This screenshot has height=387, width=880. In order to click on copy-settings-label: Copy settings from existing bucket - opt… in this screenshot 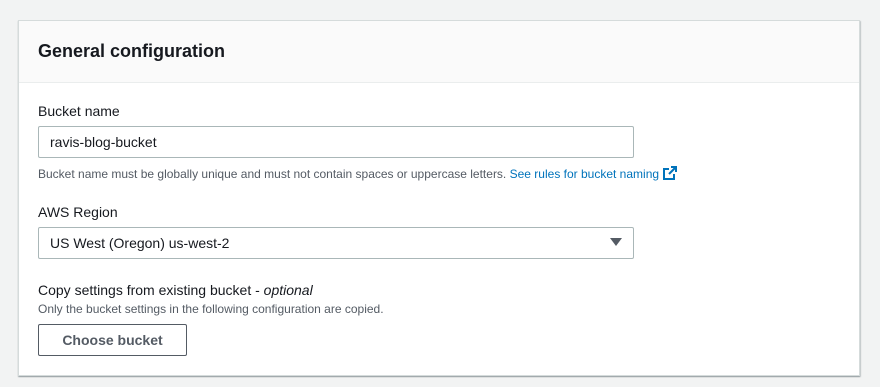, I will do `click(175, 290)`.